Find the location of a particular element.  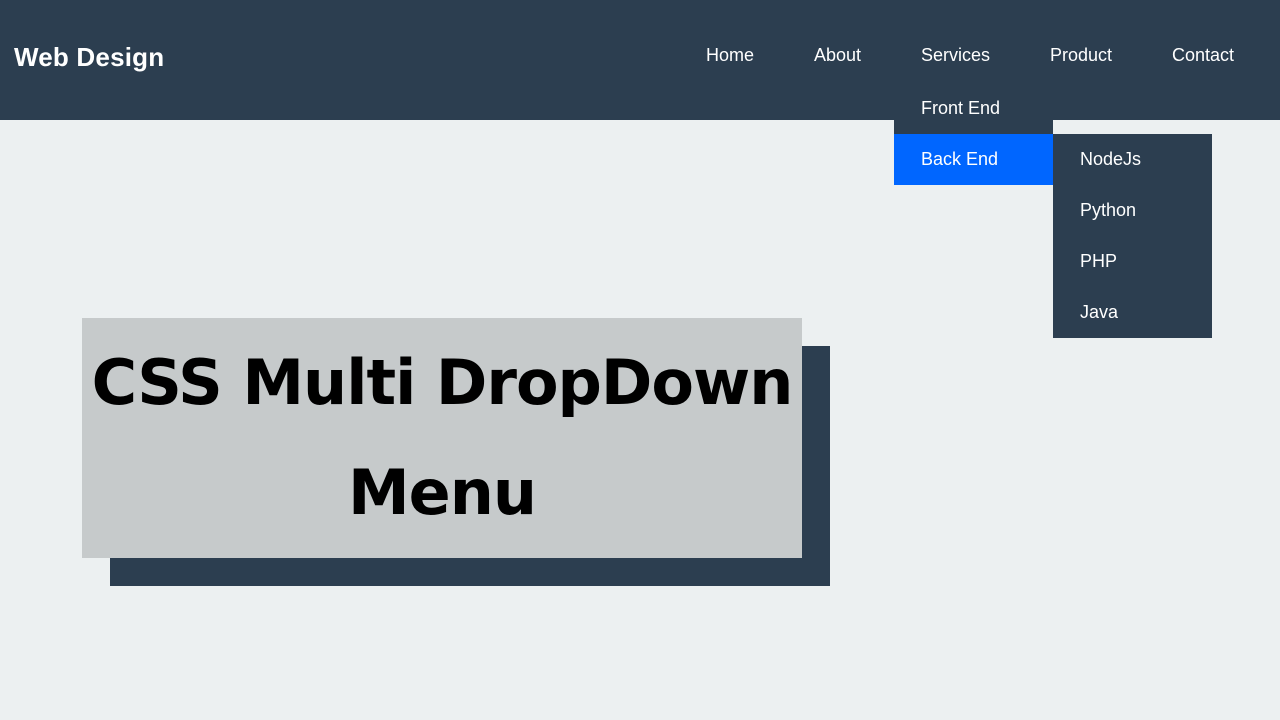

nav-item-product: Product is located at coordinates (1081, 55).